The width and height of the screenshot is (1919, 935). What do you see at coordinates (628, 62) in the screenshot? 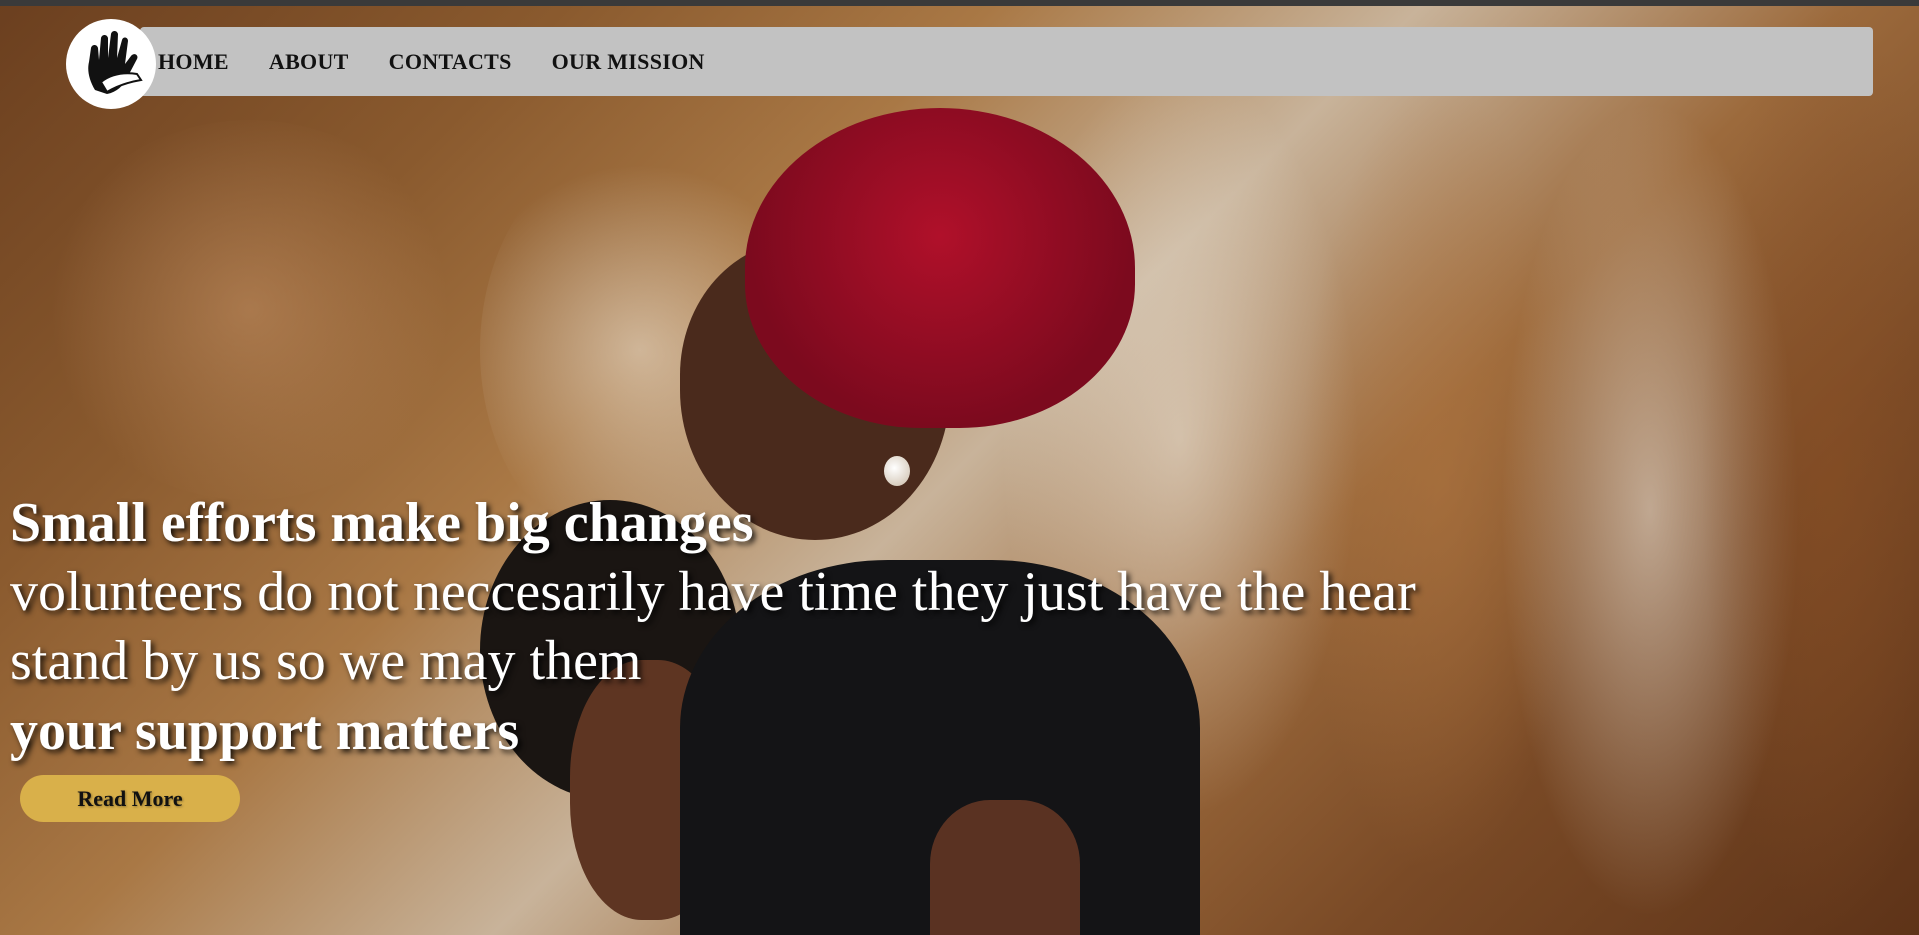
I see `nav-our-mission-link: OUR MISSION` at bounding box center [628, 62].